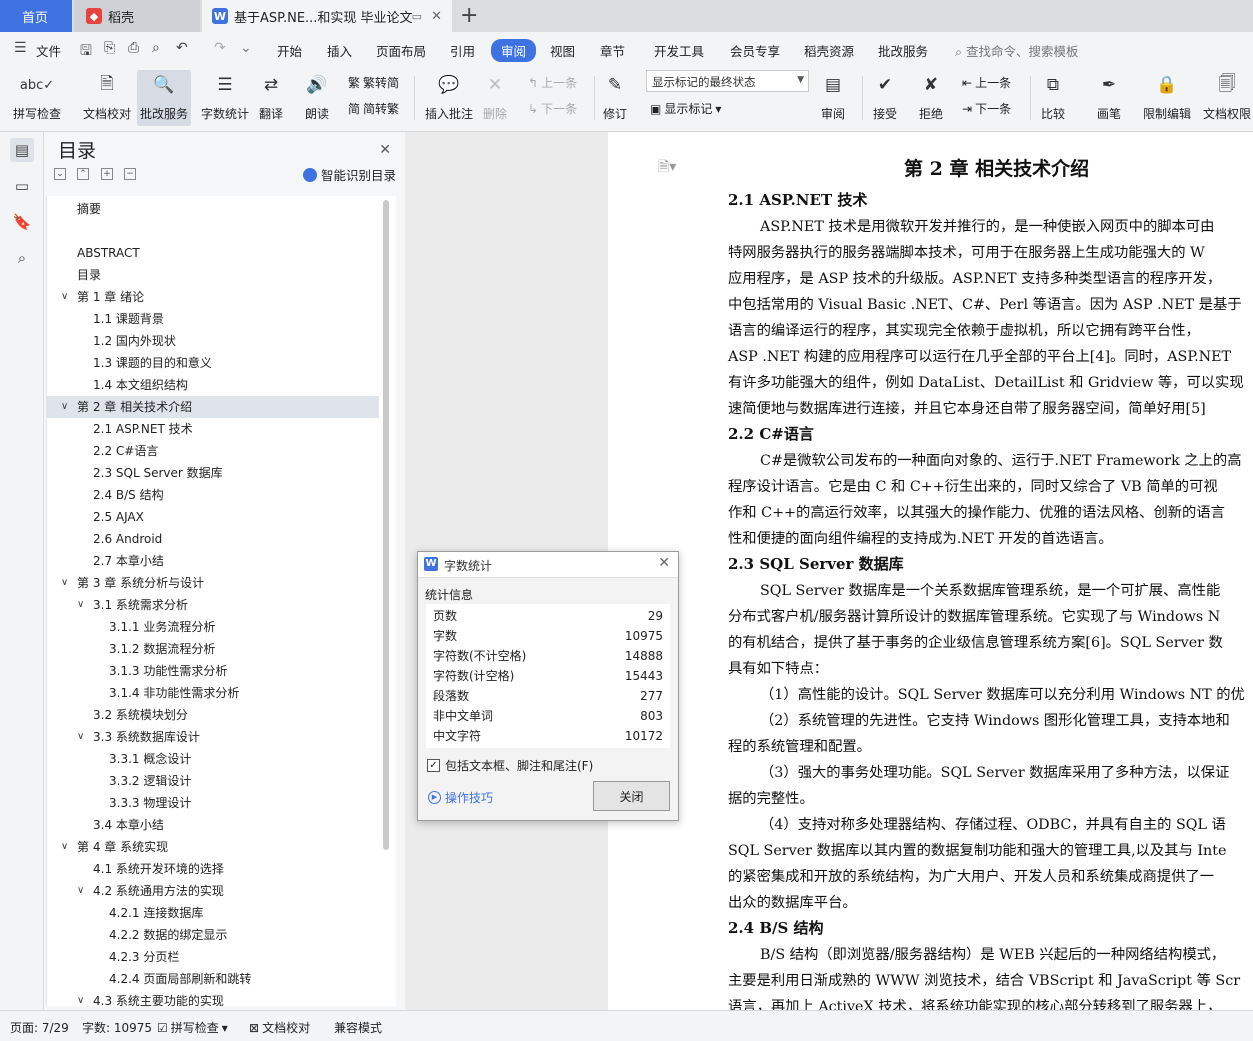 This screenshot has height=1041, width=1253. Describe the element at coordinates (279, 1027) in the screenshot. I see `status-doc-proof: ⊠ 文档校对` at that location.